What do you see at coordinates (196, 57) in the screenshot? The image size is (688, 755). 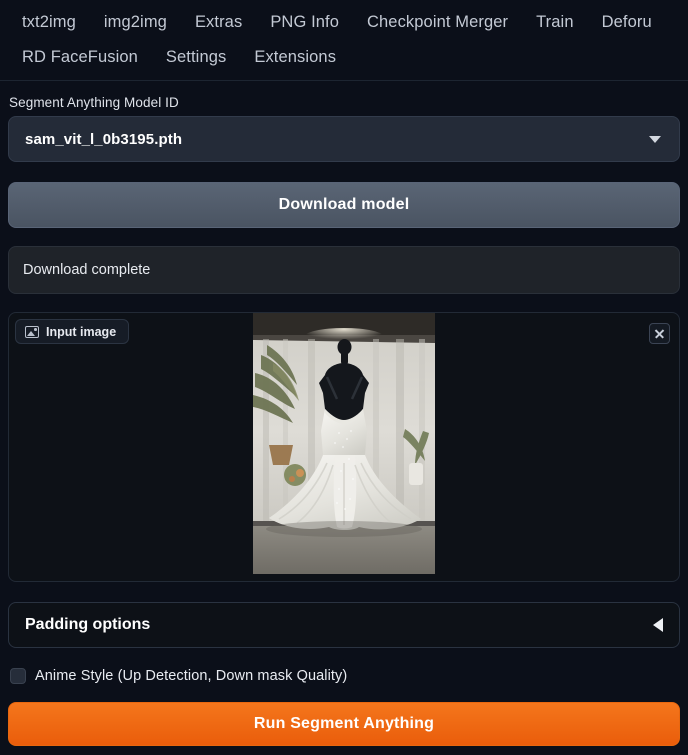 I see `tab-settings: Settings` at bounding box center [196, 57].